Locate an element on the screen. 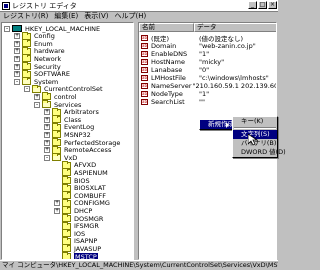  submenu-separator is located at coordinates (255, 128).